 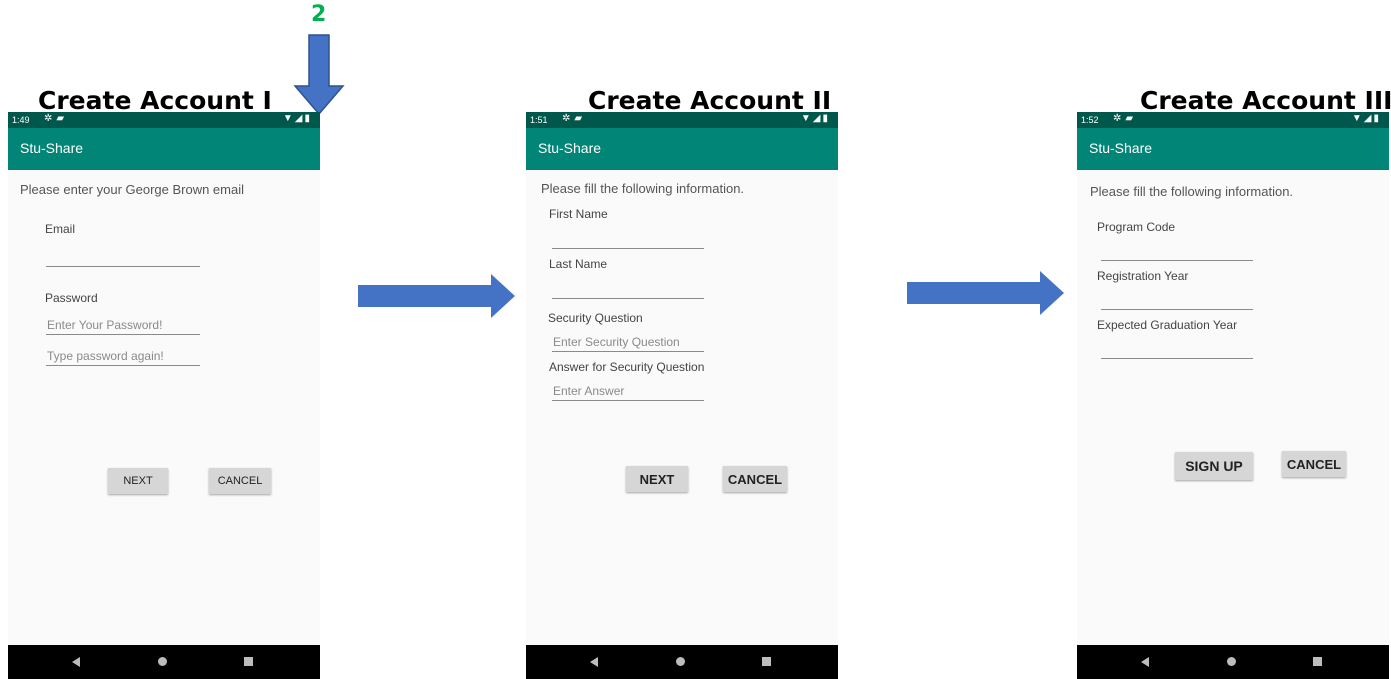 What do you see at coordinates (71, 298) in the screenshot?
I see `password-label: Password` at bounding box center [71, 298].